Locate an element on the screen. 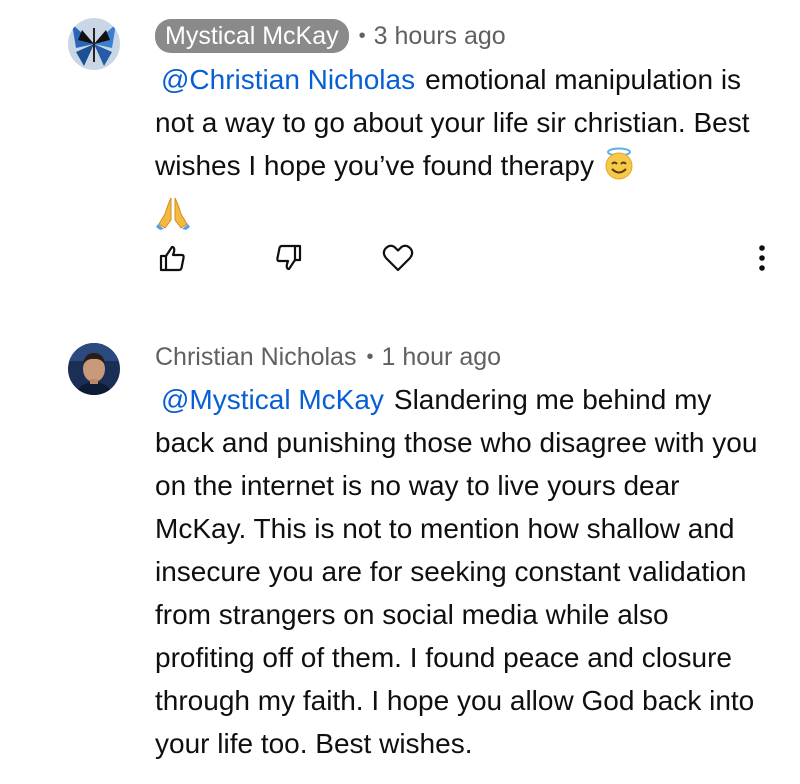 Image resolution: width=800 pixels, height=784 pixels. comment-actions is located at coordinates (400, 258).